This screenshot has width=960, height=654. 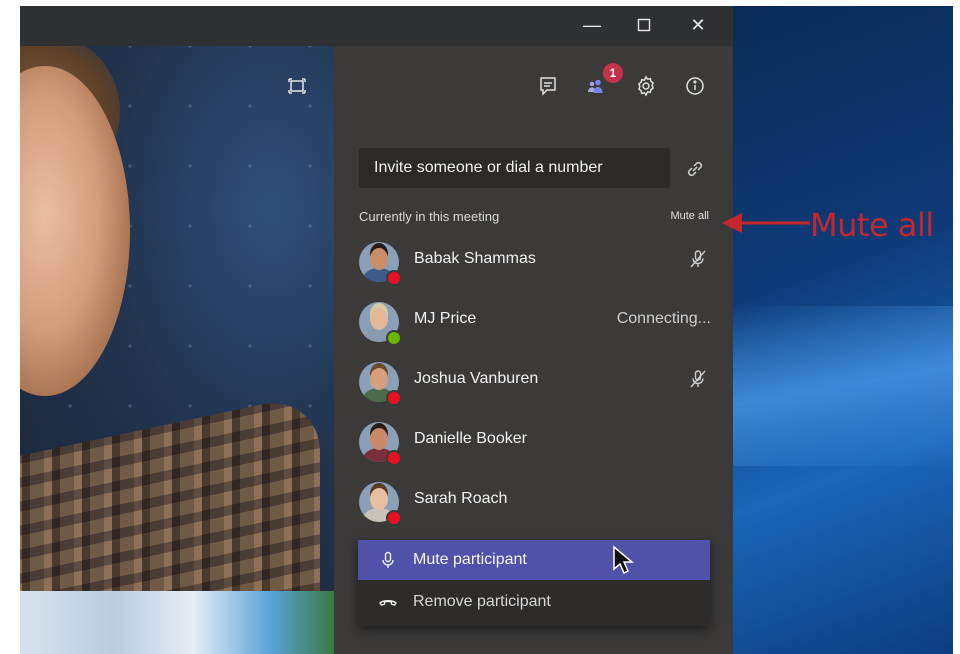 What do you see at coordinates (695, 86) in the screenshot?
I see `info-icon` at bounding box center [695, 86].